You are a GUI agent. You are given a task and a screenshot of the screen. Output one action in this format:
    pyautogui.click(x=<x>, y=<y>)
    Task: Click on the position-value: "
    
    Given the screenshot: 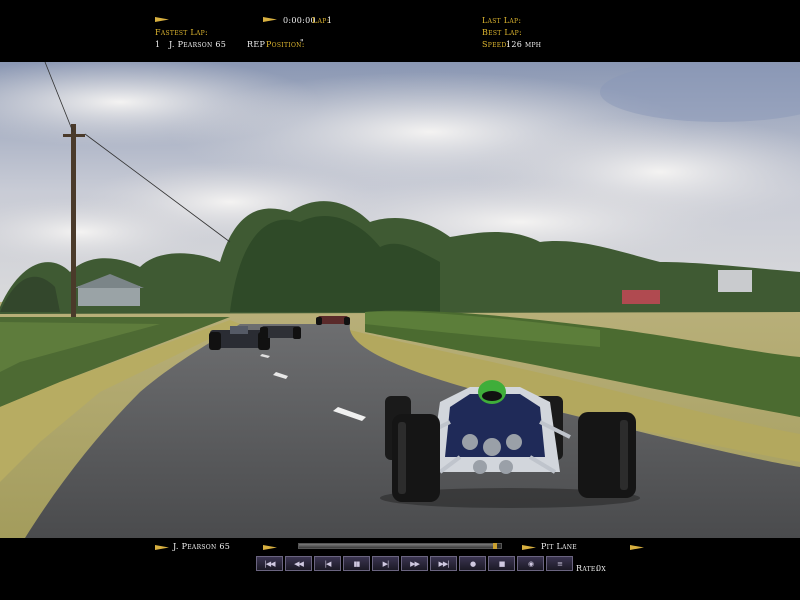 What is the action you would take?
    pyautogui.click(x=302, y=42)
    